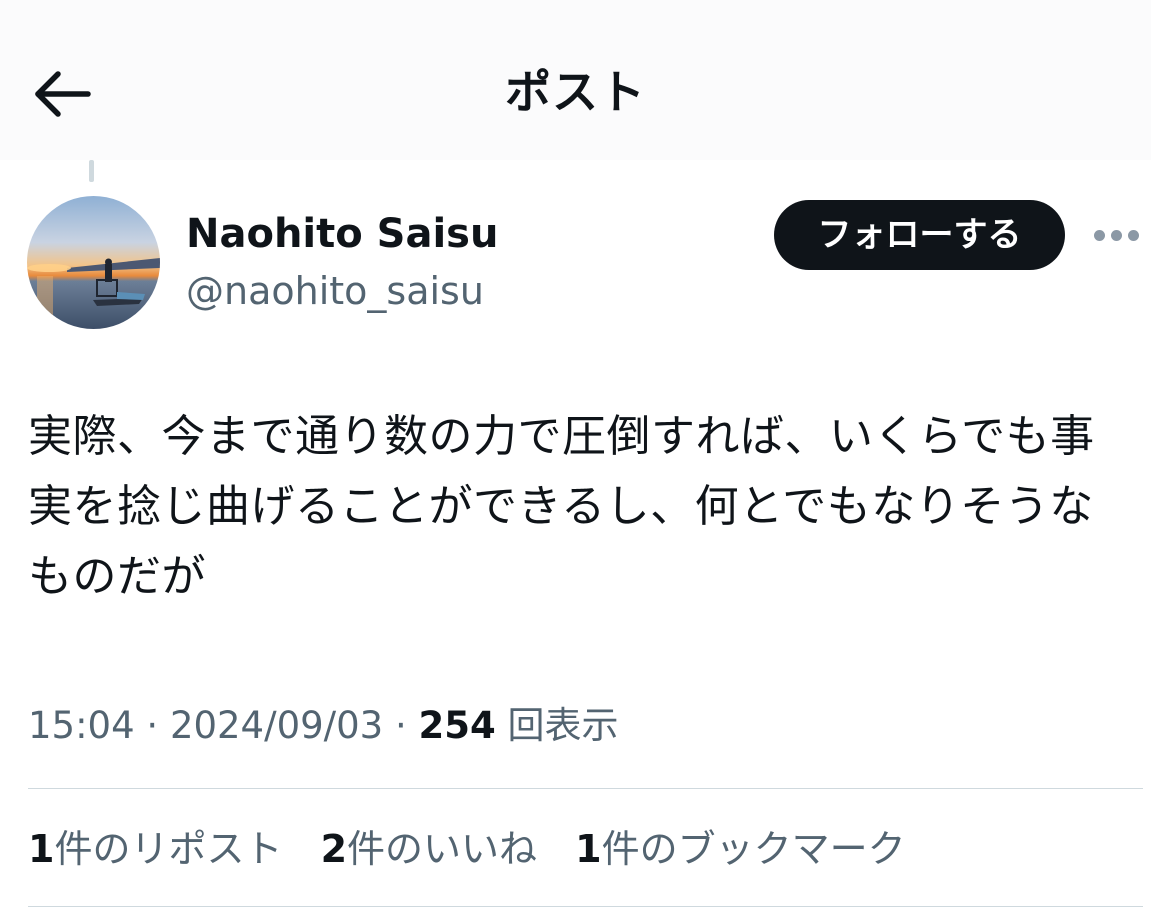 Image resolution: width=1151 pixels, height=919 pixels. I want to click on likes-label: 件のいいね, so click(442, 849).